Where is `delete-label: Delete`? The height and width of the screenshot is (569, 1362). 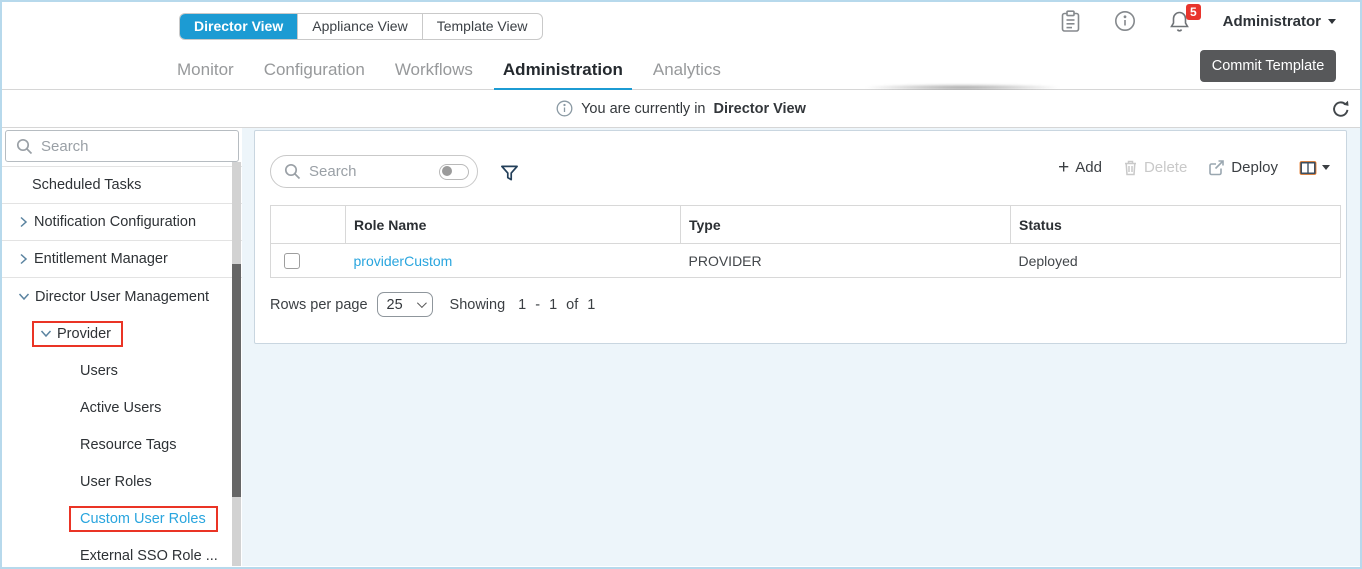 delete-label: Delete is located at coordinates (1165, 167).